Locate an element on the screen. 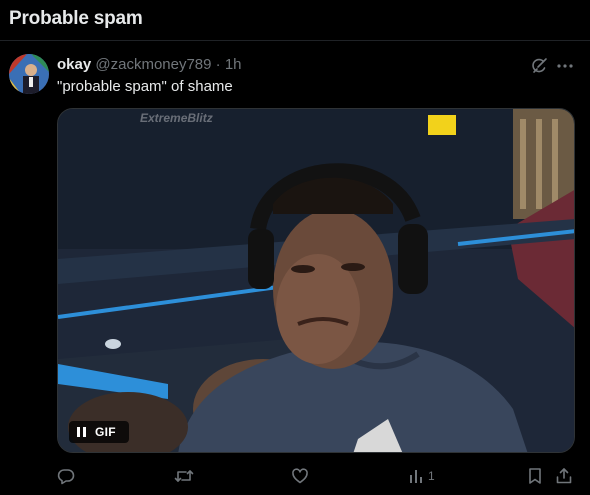 The image size is (590, 495). grok-icon is located at coordinates (539, 66).